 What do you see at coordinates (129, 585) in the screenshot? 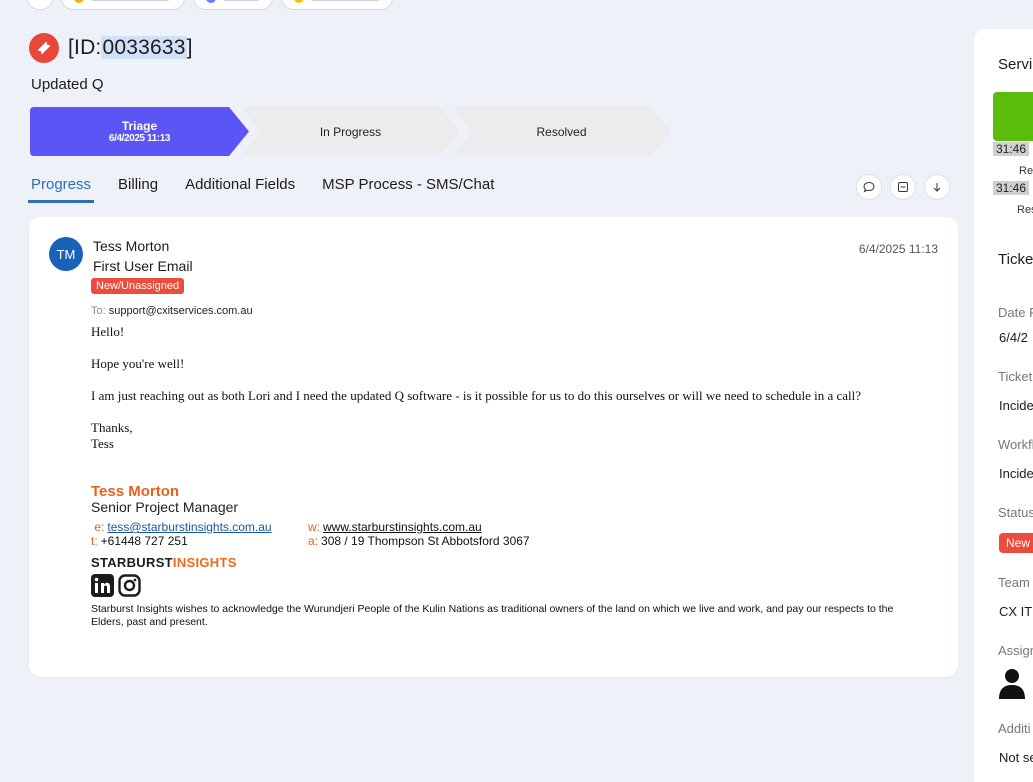
I see `instagram-icon` at bounding box center [129, 585].